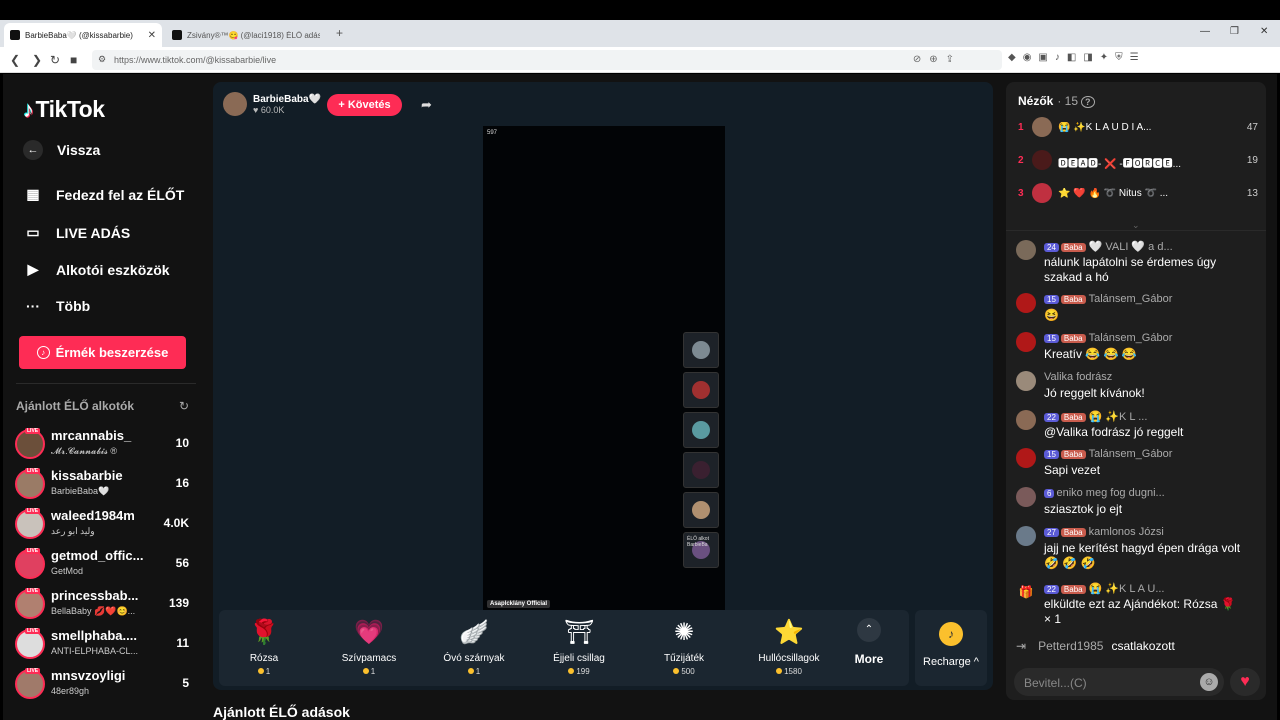 The height and width of the screenshot is (720, 1280). I want to click on viewers-header: Nézők · 15?, so click(1056, 101).